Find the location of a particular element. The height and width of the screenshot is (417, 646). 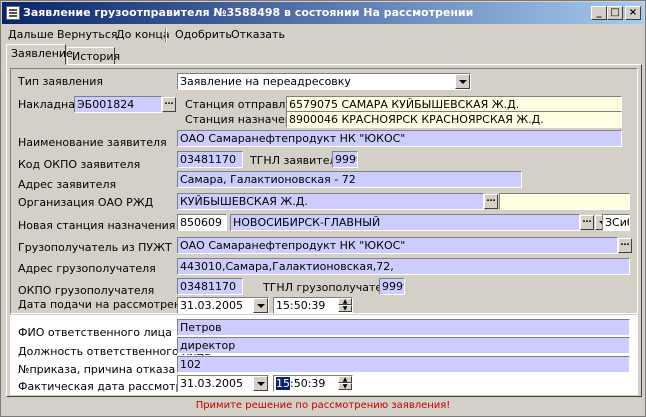

submit-date-dropdown-arrow is located at coordinates (260, 305).